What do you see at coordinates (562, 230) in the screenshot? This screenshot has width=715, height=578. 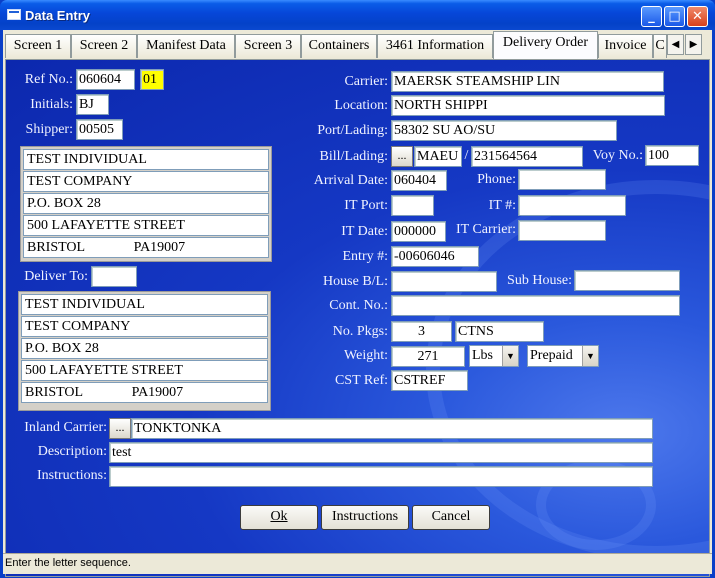 I see `it-carrier-field` at bounding box center [562, 230].